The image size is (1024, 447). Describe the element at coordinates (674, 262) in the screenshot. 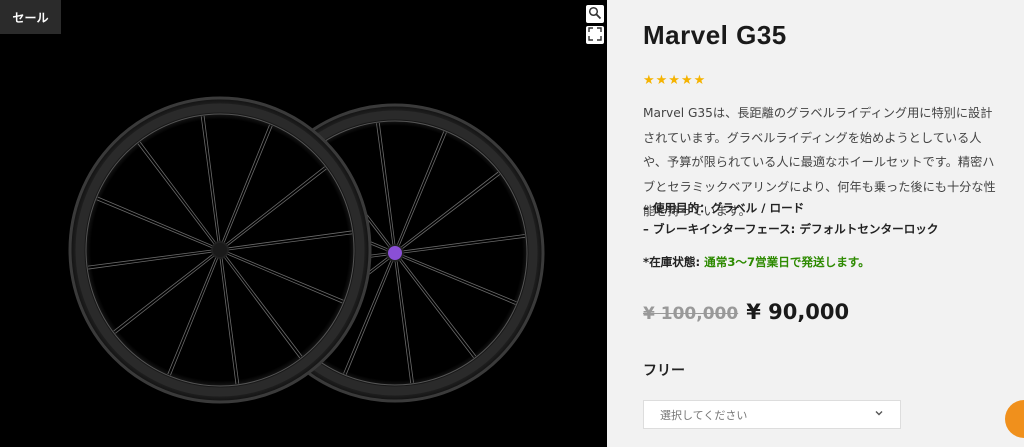

I see `stock-label: *在庫状態:` at that location.